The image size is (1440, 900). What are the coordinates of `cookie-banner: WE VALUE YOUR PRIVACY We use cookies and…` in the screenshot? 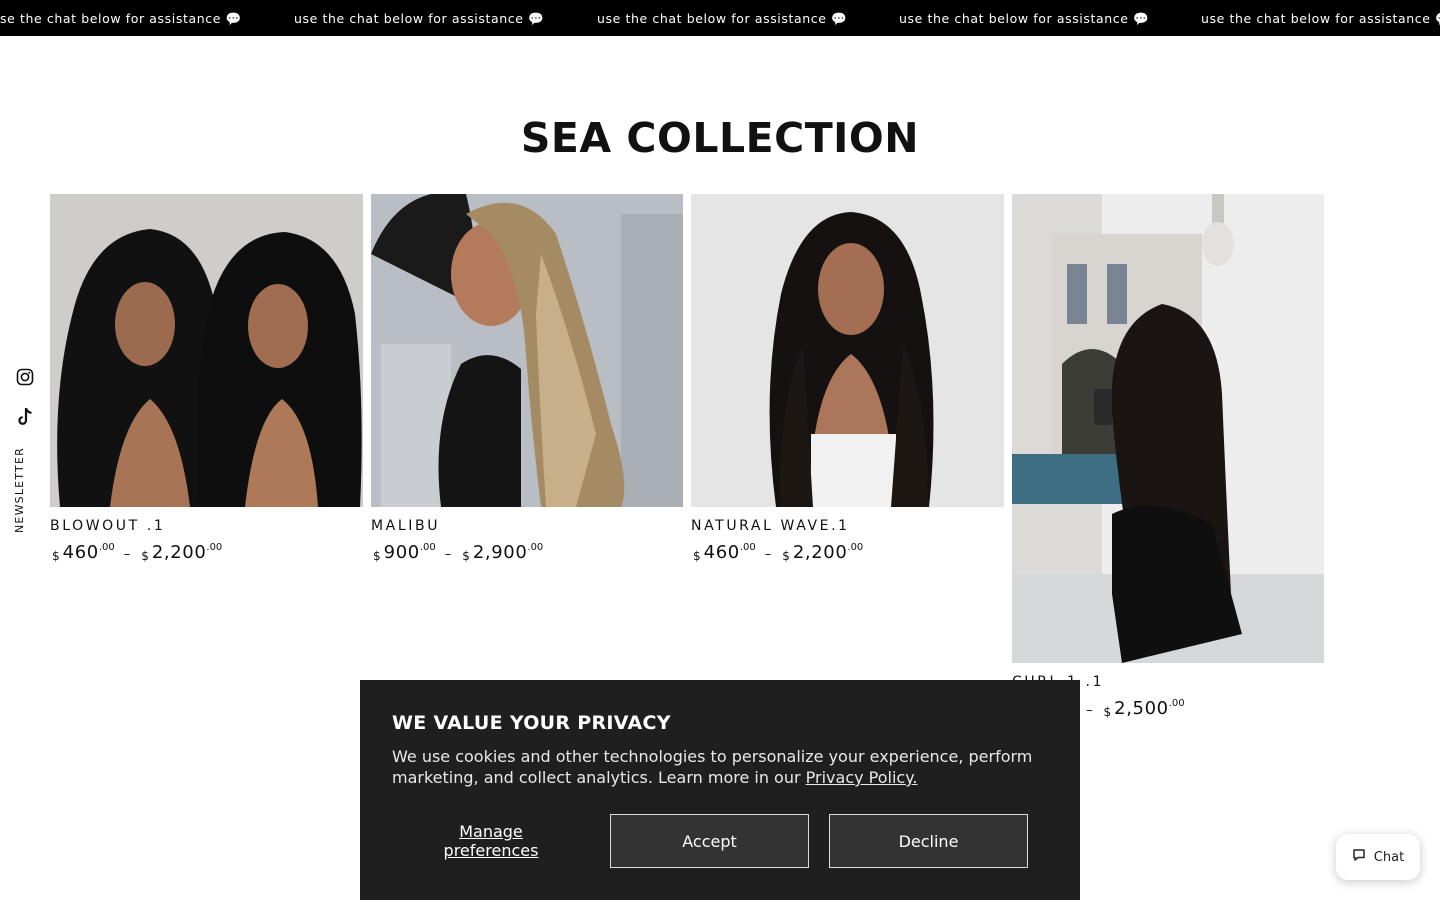 It's located at (720, 790).